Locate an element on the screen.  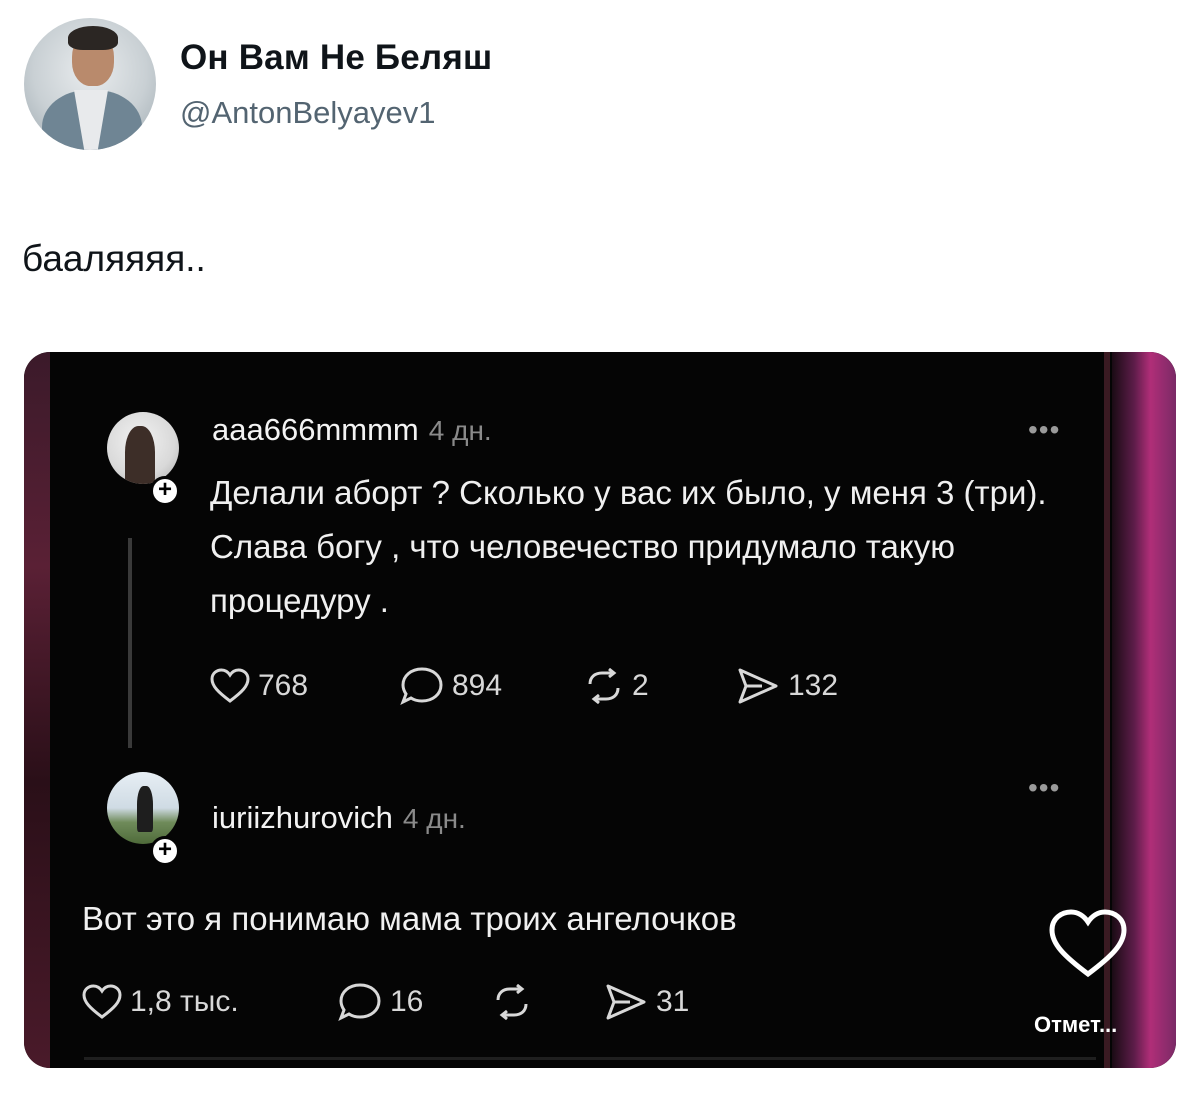
comment-actions: 768 894 2 132 is located at coordinates (524, 686).